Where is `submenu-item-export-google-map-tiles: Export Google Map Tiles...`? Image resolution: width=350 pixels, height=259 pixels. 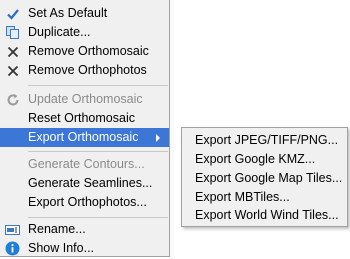 submenu-item-export-google-map-tiles: Export Google Map Tiles... is located at coordinates (264, 178).